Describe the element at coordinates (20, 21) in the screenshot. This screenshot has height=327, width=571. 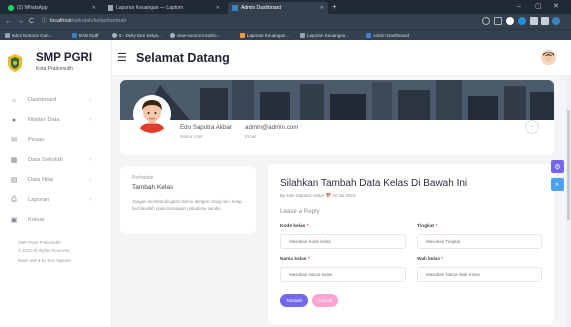
I see `forward-icon: →` at that location.